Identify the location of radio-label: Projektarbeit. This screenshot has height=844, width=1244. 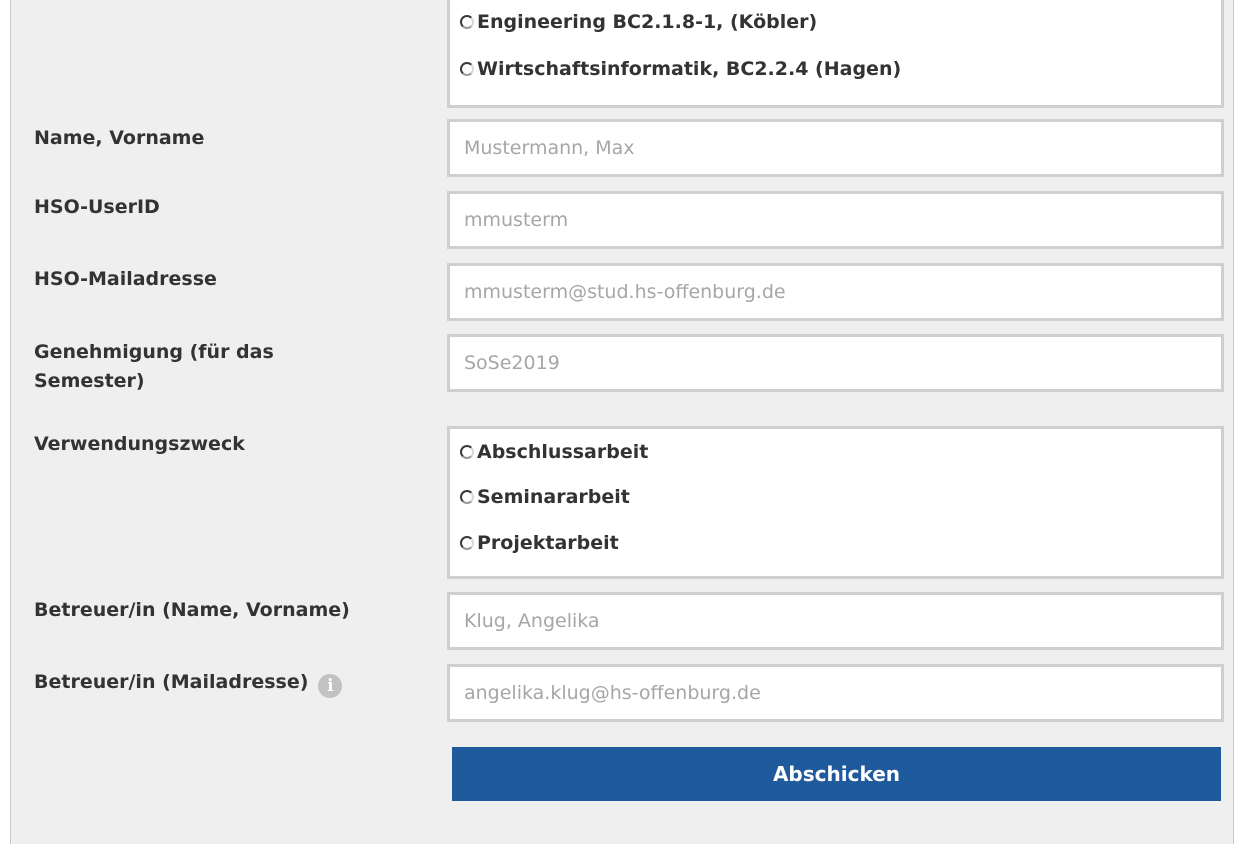
(548, 543).